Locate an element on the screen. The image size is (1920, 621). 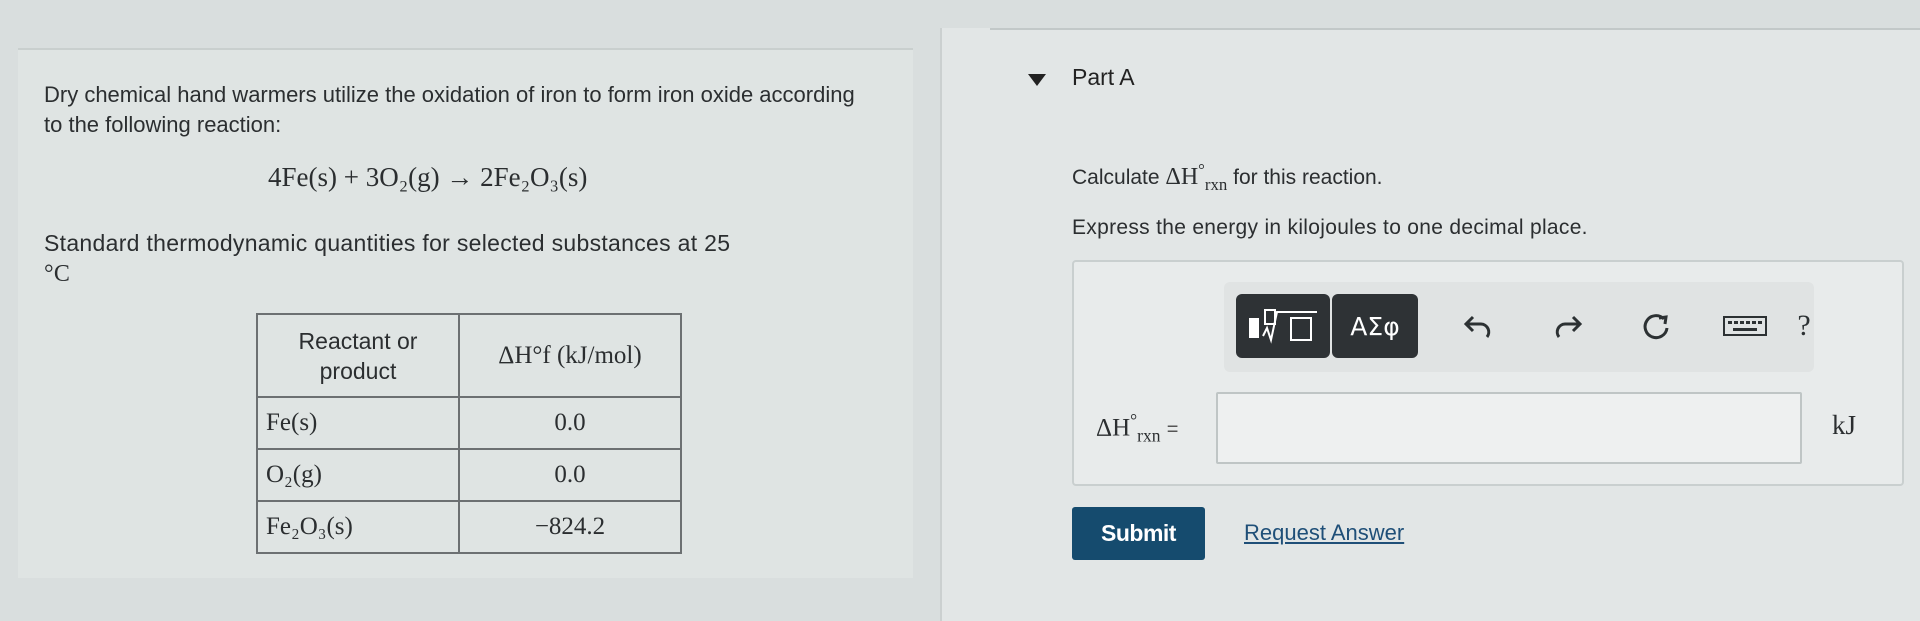
question-text: Calculate ΔH°rxn for this reaction. is located at coordinates (1227, 177).